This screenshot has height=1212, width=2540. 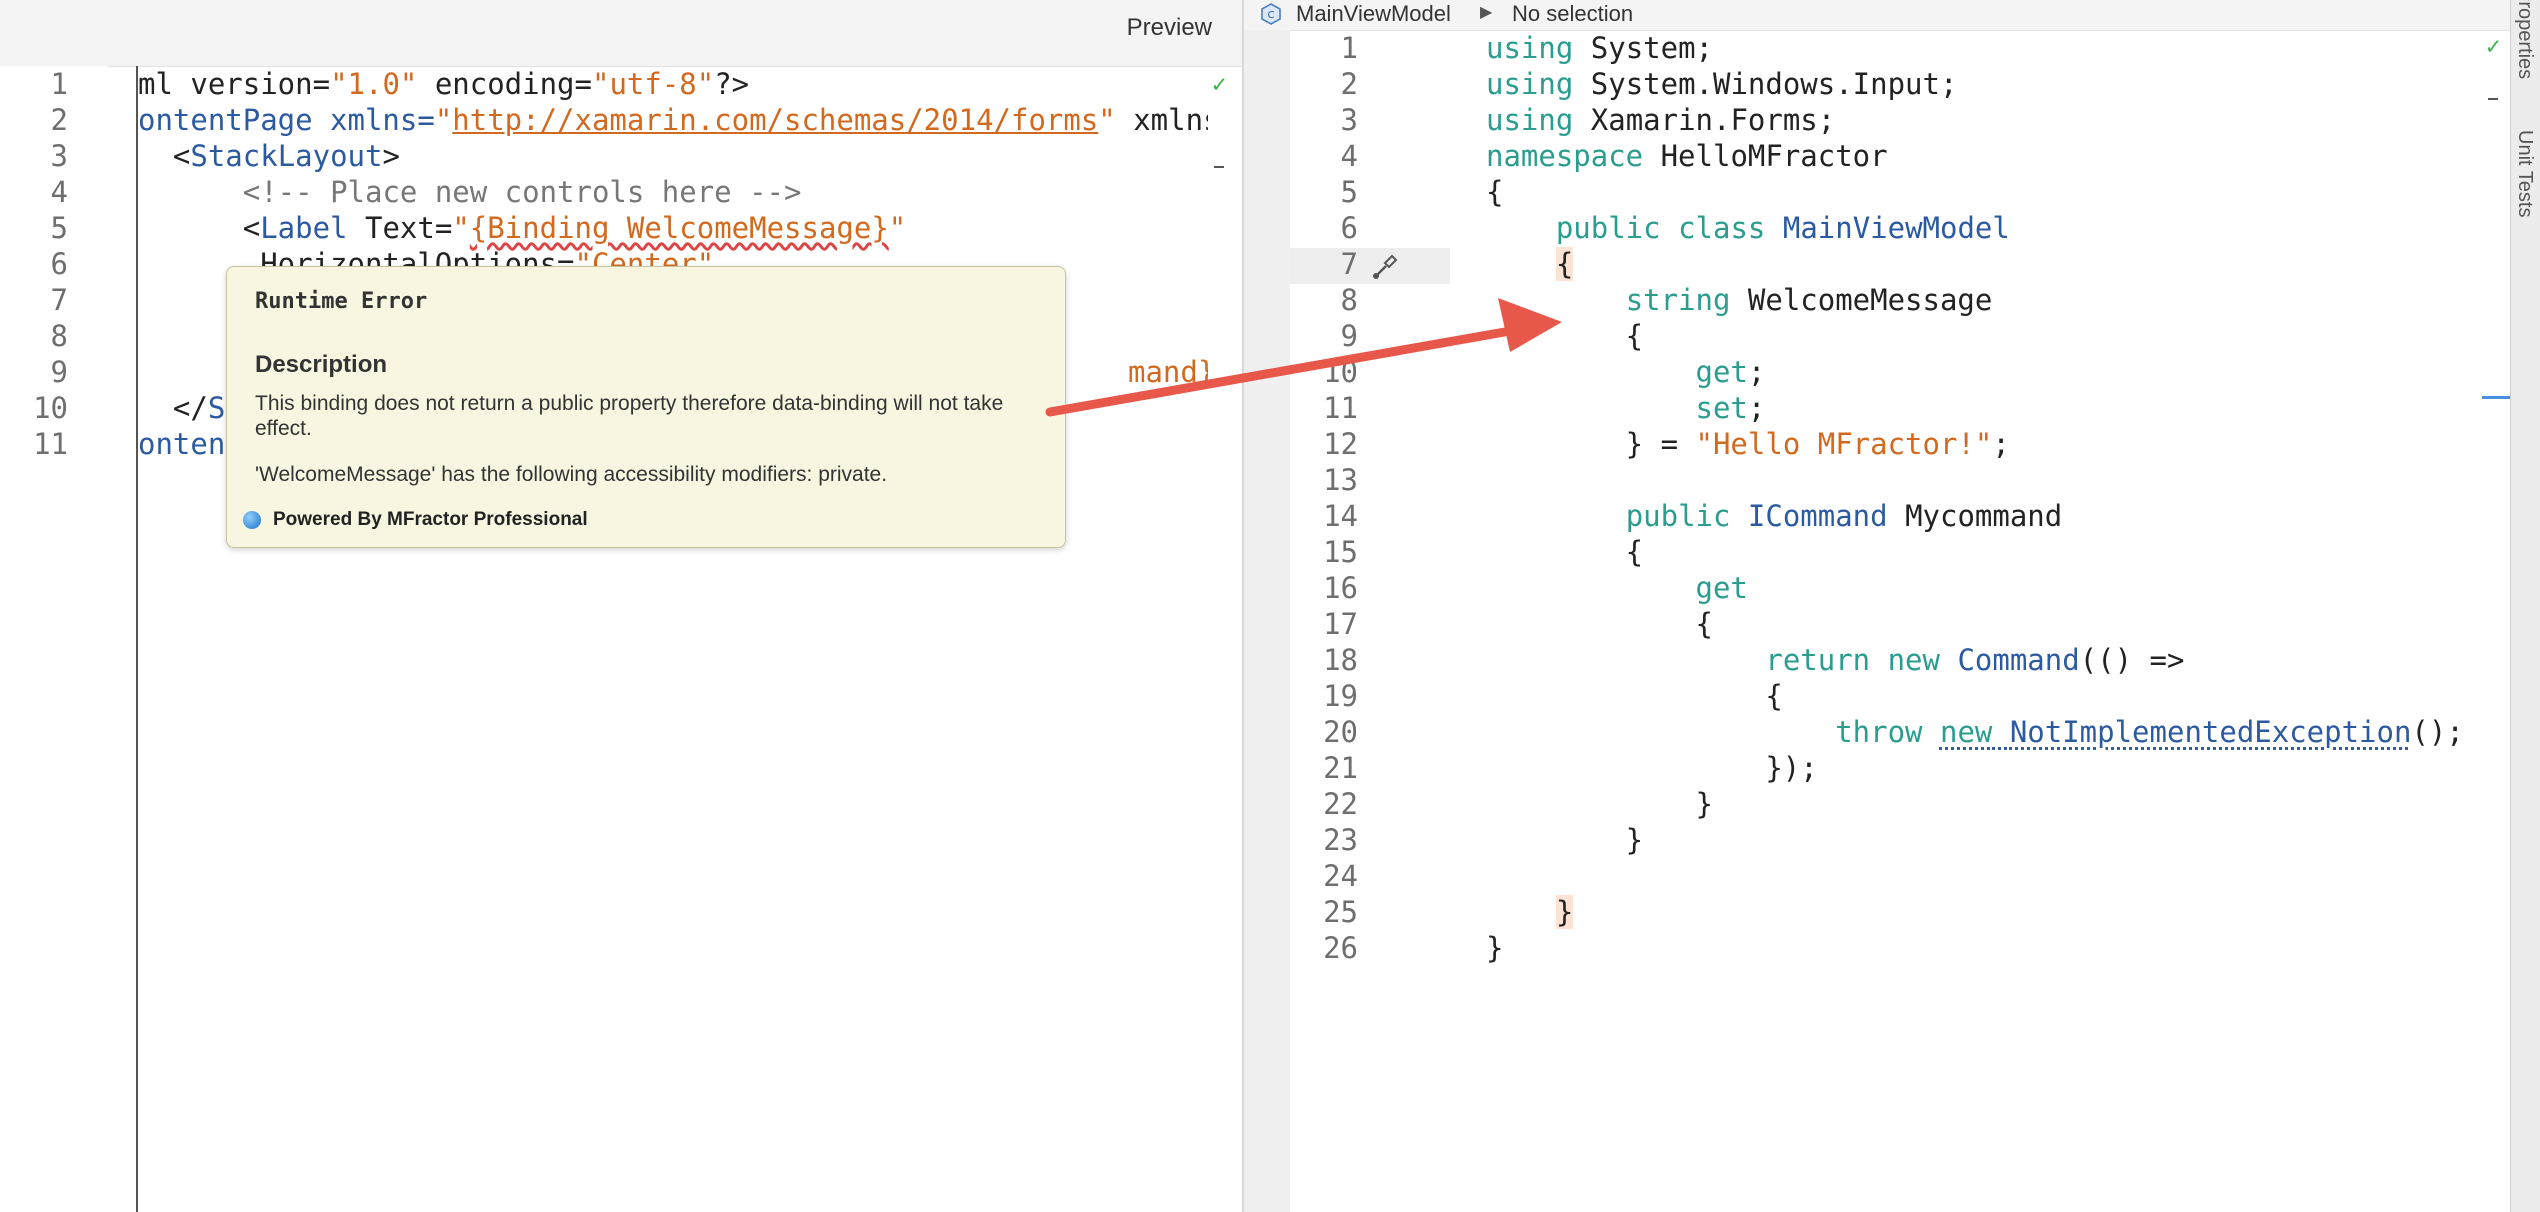 I want to click on line-number: 23, so click(x=1340, y=840).